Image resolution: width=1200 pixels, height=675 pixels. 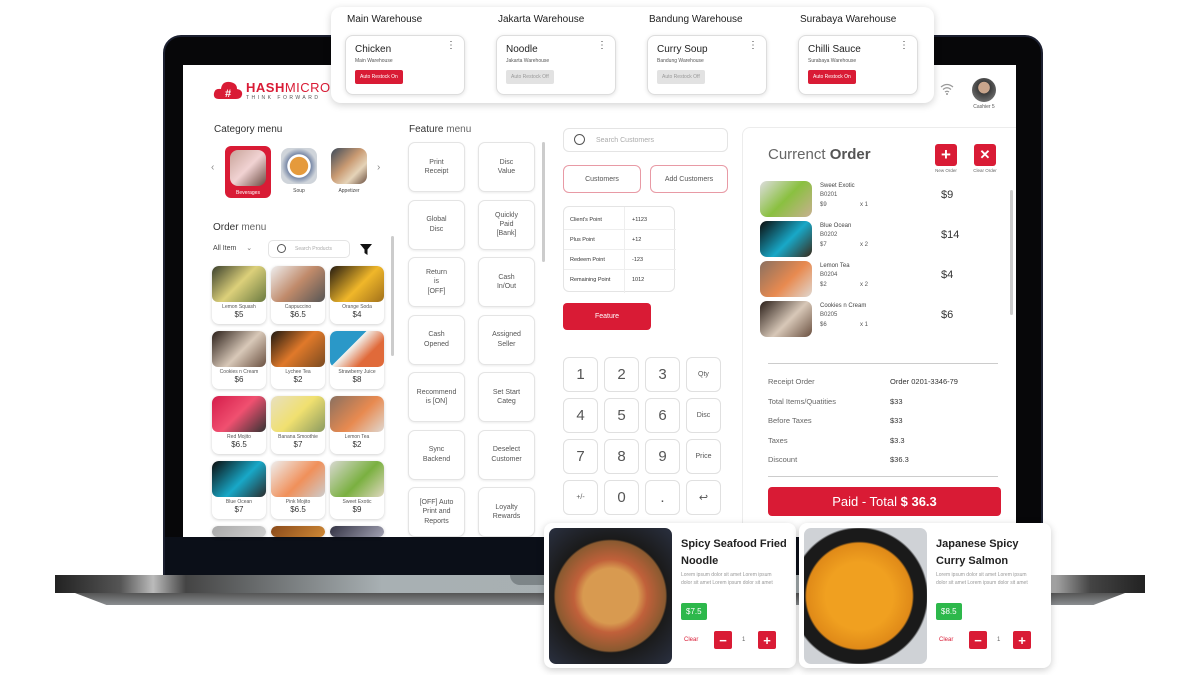 I want to click on feature-button: Loyalty Rewards, so click(x=506, y=512).